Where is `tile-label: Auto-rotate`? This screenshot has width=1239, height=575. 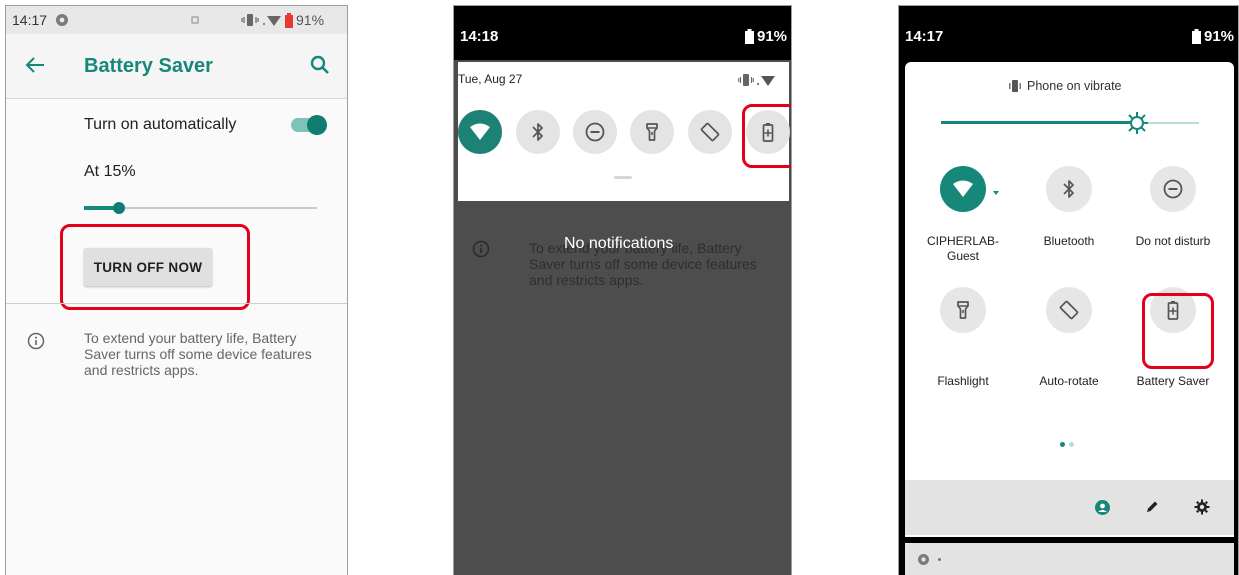 tile-label: Auto-rotate is located at coordinates (1069, 381).